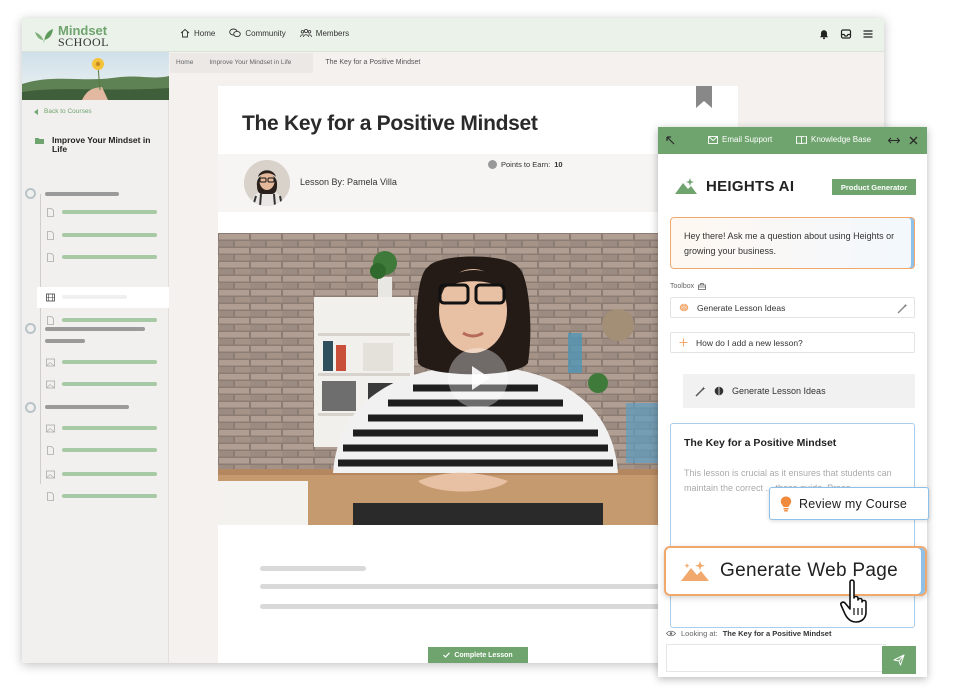 This screenshot has width=967, height=700. I want to click on menu-icon, so click(868, 34).